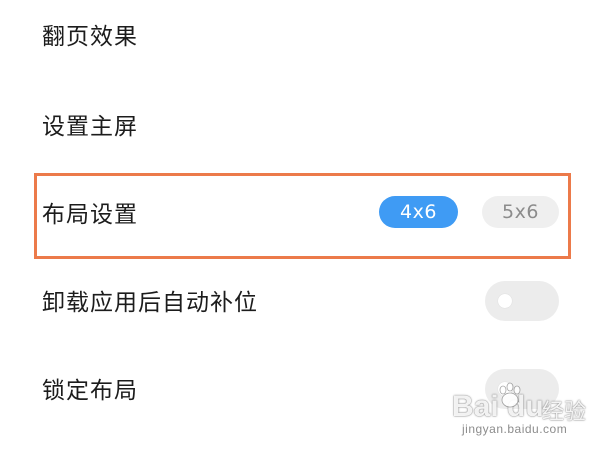 Image resolution: width=600 pixels, height=450 pixels. Describe the element at coordinates (90, 391) in the screenshot. I see `setting-label: 锁定布局` at that location.